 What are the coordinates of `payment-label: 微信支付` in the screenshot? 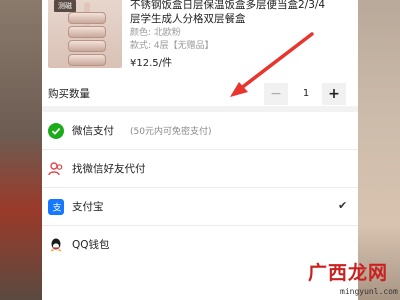 It's located at (93, 131).